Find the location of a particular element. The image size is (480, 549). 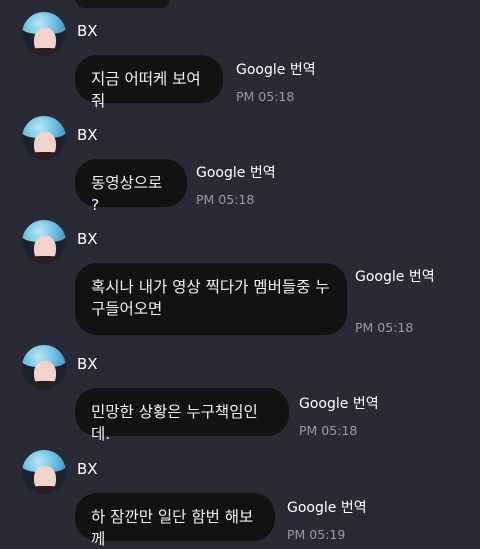

message-bubble: 지금 어떠케 보여줘 is located at coordinates (149, 82).